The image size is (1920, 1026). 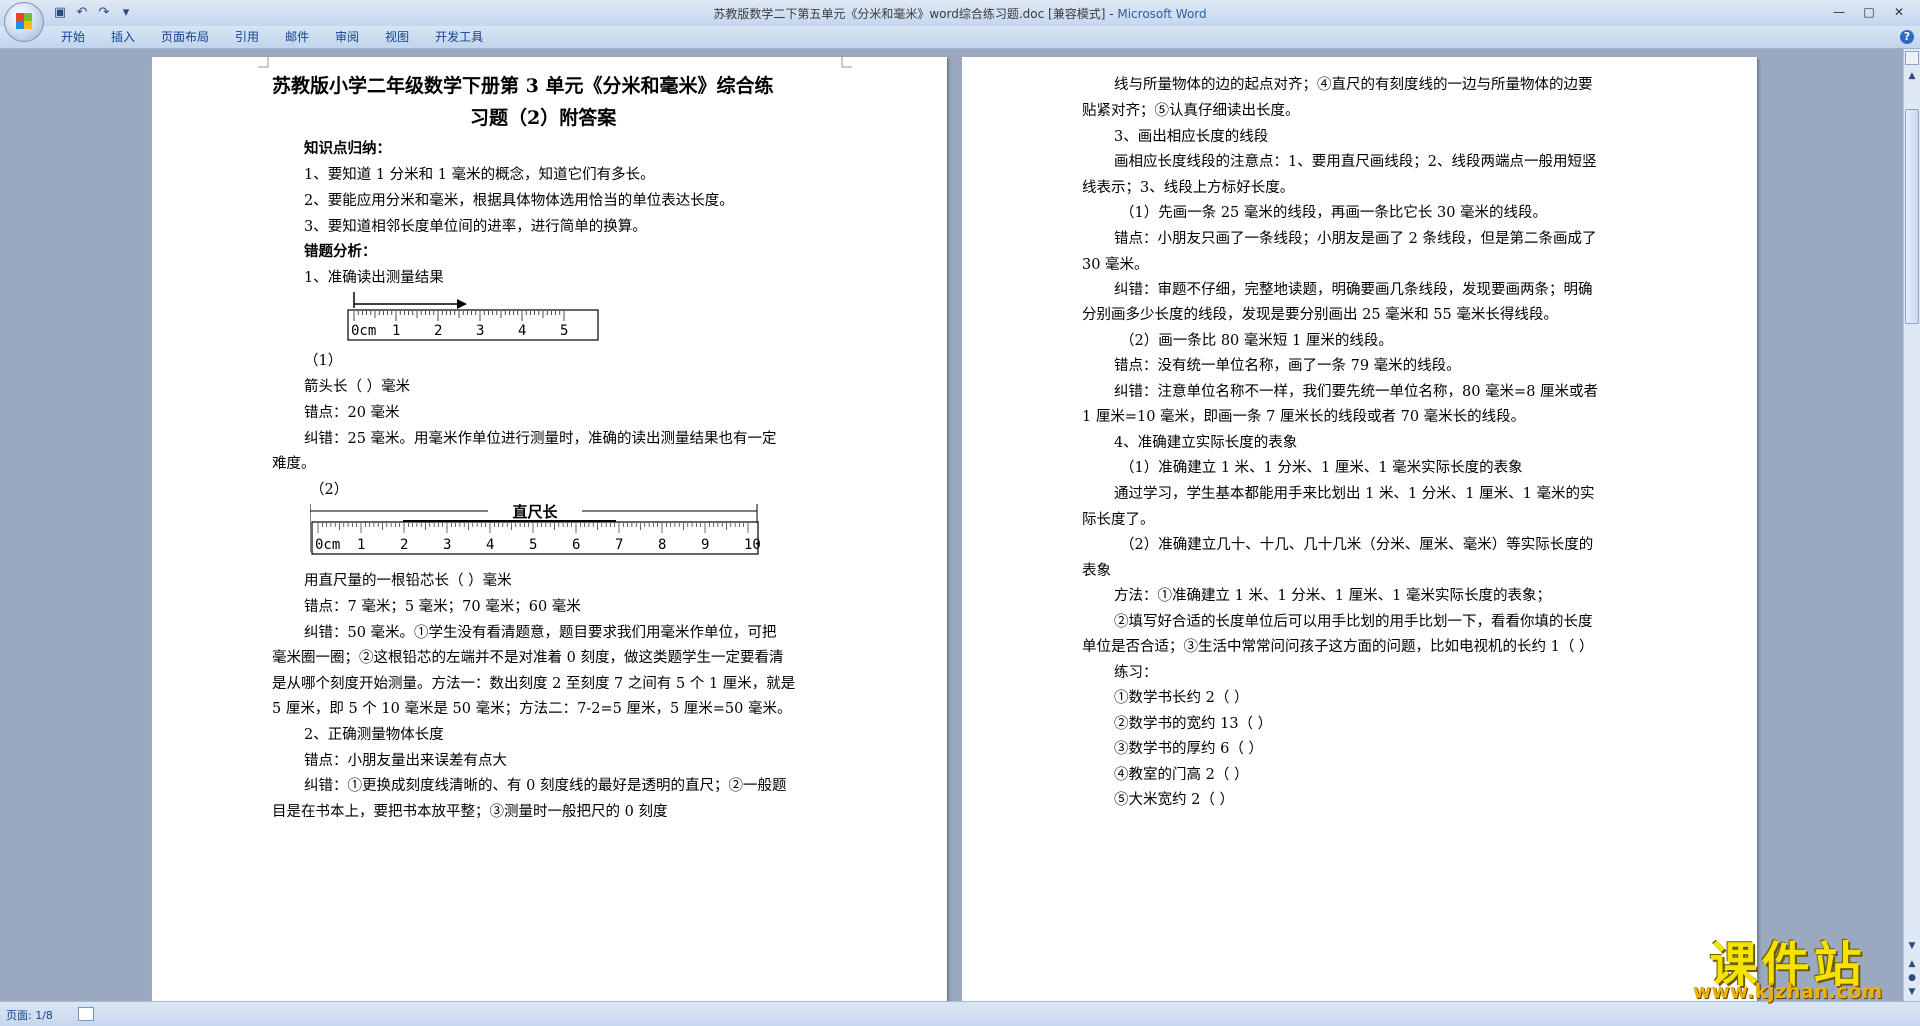 I want to click on office-button, so click(x=24, y=22).